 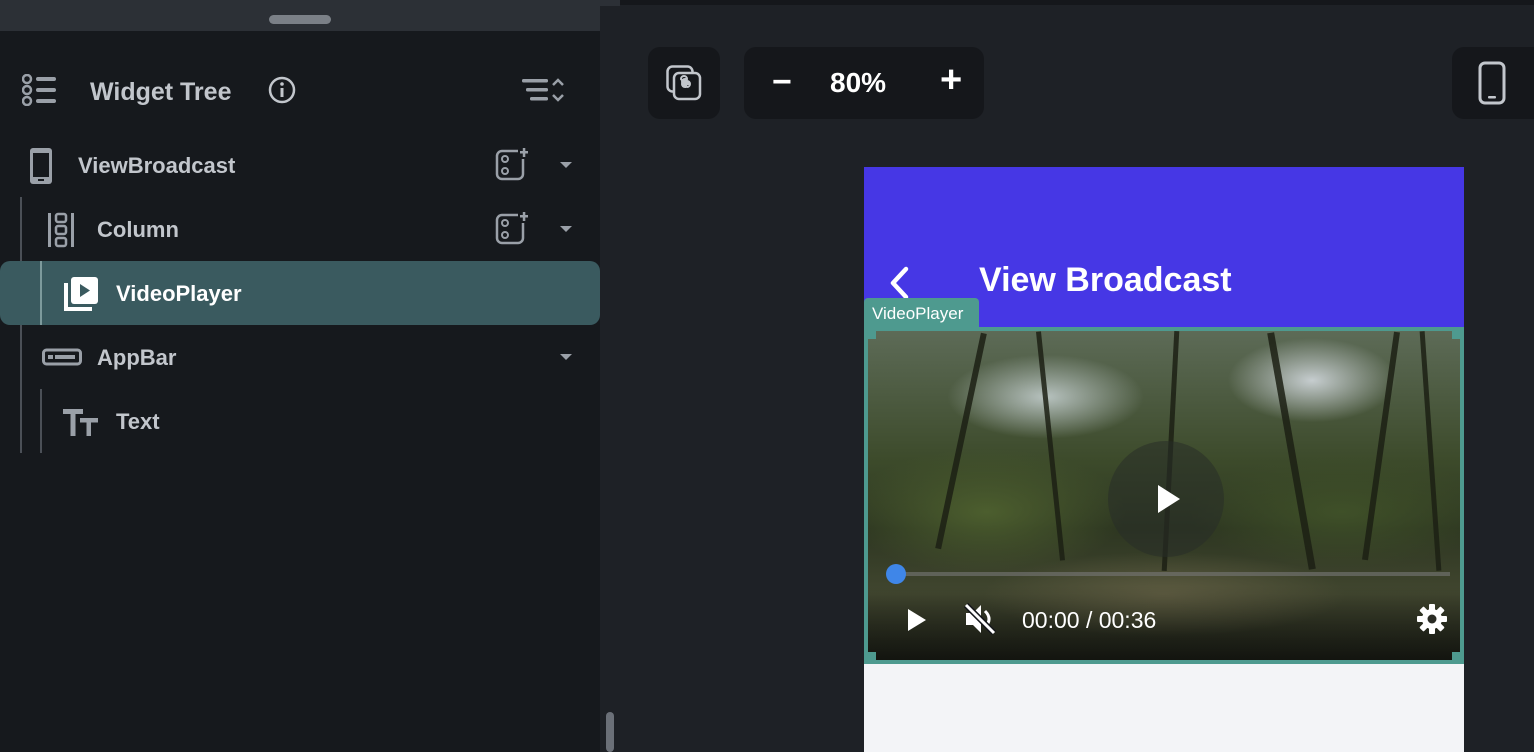 What do you see at coordinates (1164, 623) in the screenshot?
I see `video-controls-bar` at bounding box center [1164, 623].